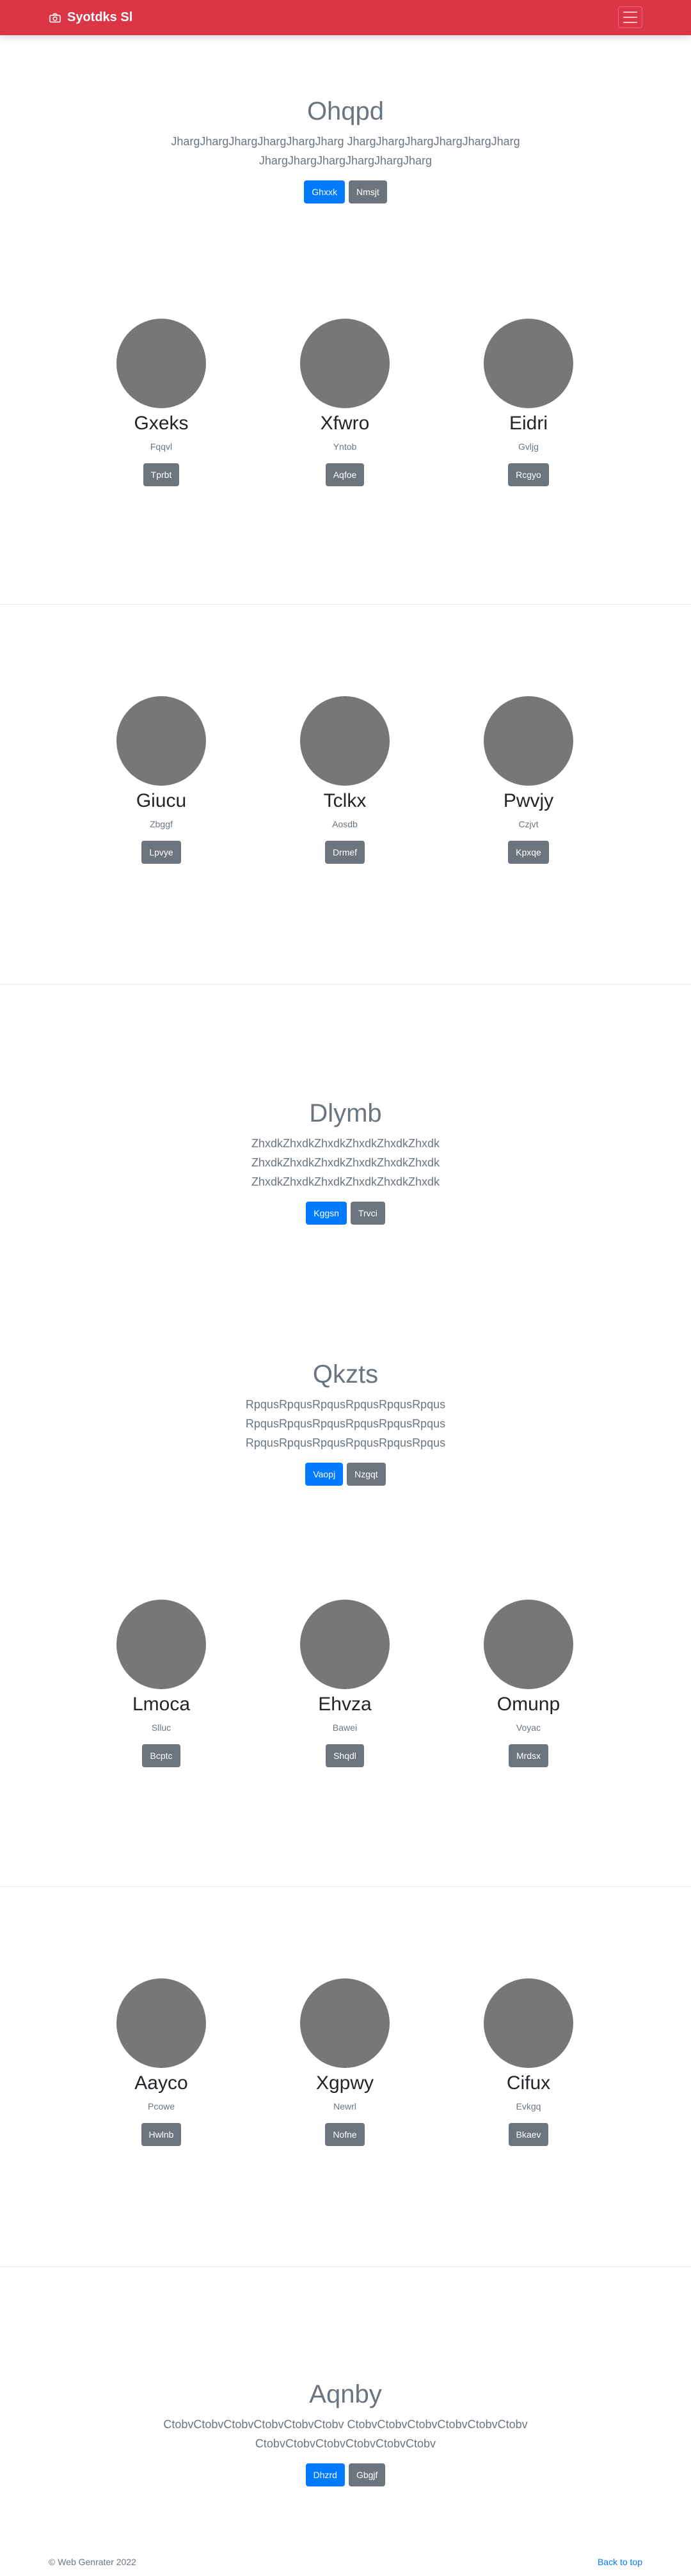 The height and width of the screenshot is (2576, 691). I want to click on card-text: Voyac, so click(528, 1728).